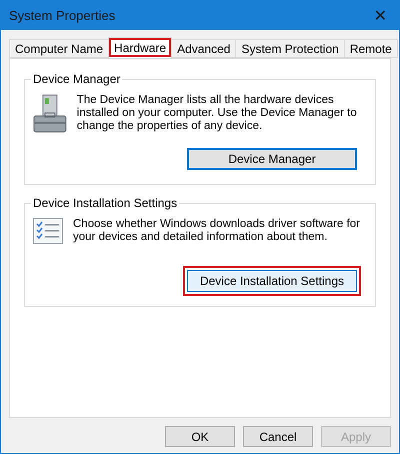 This screenshot has height=454, width=400. Describe the element at coordinates (76, 79) in the screenshot. I see `group-title: Device Manager` at that location.